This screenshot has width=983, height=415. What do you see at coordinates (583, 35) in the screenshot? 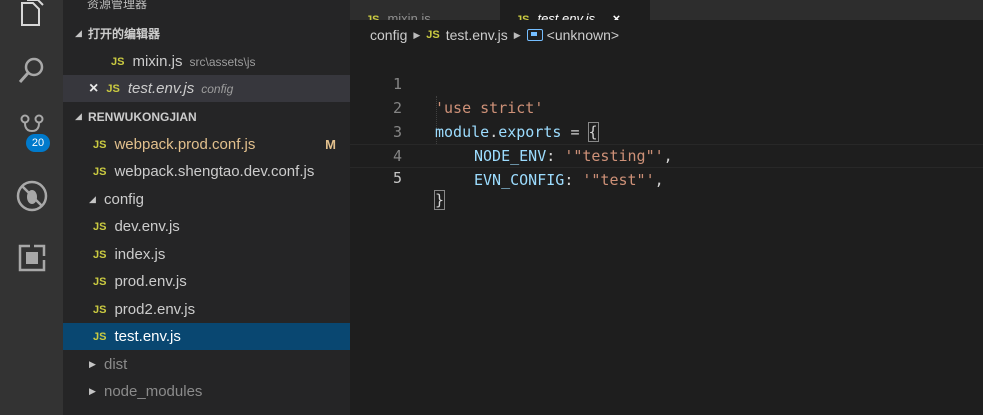
I see `breadcrumb-symbol: <unknown>` at bounding box center [583, 35].